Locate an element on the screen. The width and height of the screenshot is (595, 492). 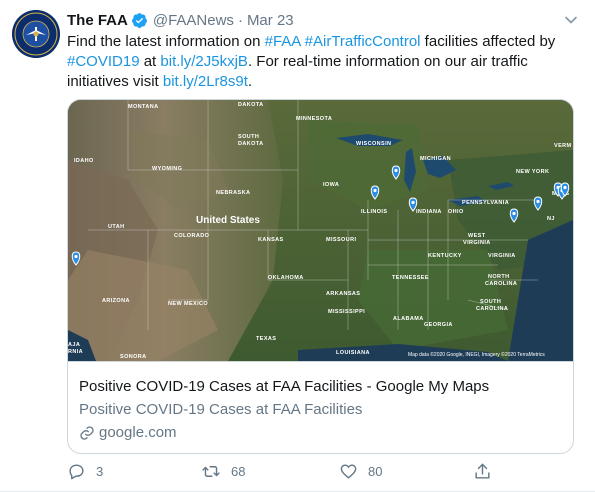
svg-text: ILLINOIS is located at coordinates (374, 212).